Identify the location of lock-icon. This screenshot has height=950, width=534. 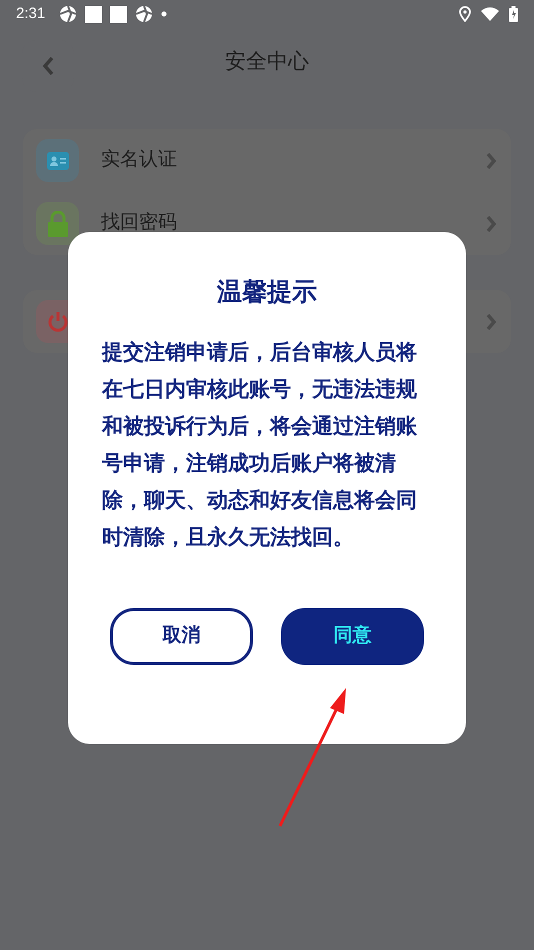
(57, 223).